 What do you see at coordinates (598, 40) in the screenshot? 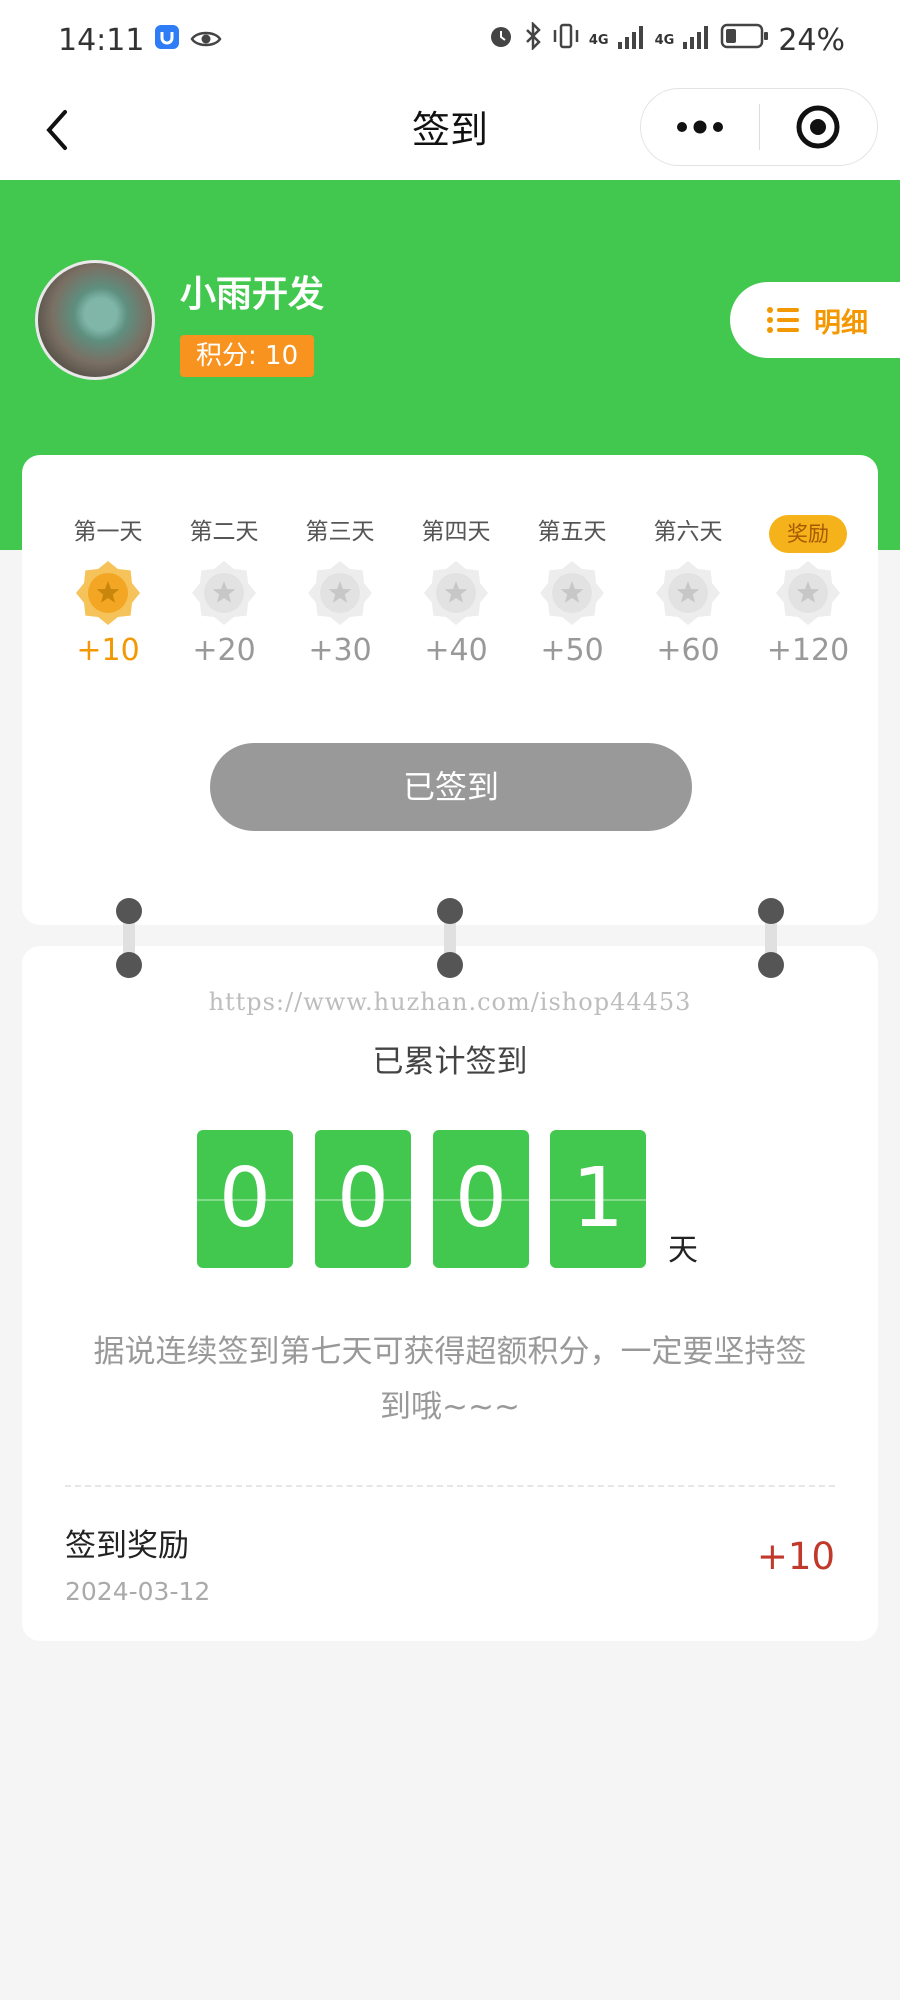
I see `network-label-1: 4G` at bounding box center [598, 40].